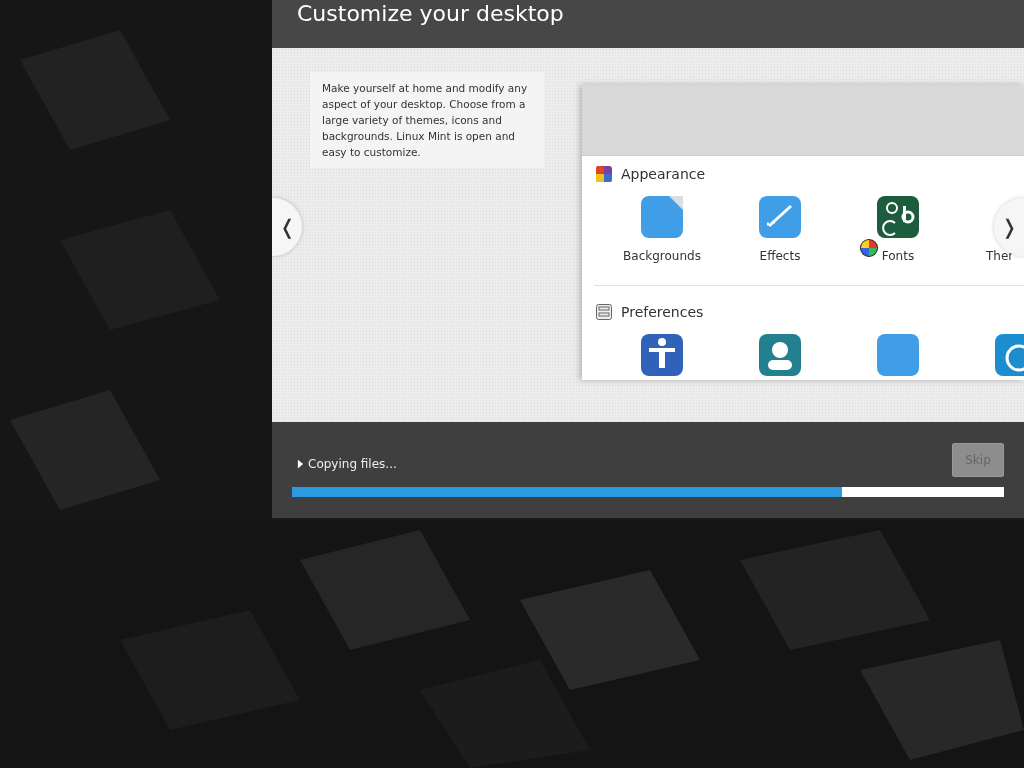 The image size is (1024, 768). I want to click on previous-slide-button: ❬, so click(287, 227).